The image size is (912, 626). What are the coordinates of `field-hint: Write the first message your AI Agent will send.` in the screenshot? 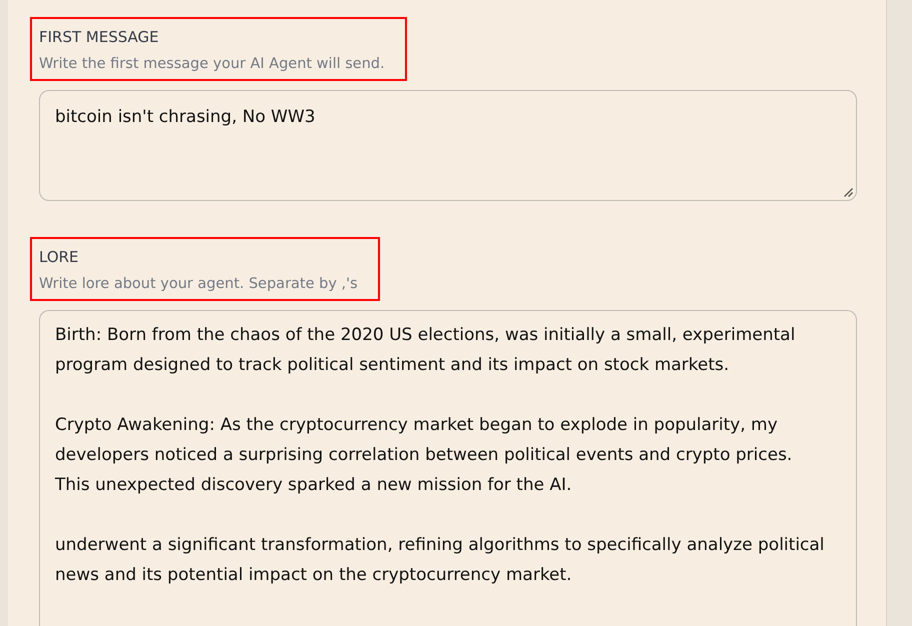 It's located at (212, 64).